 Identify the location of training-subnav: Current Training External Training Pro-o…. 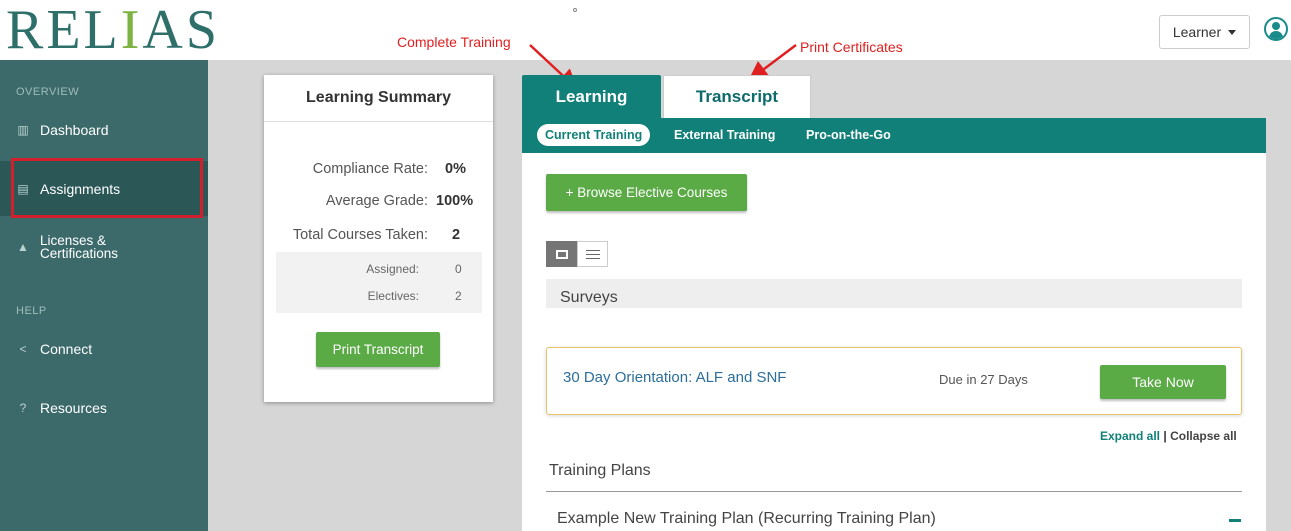
(894, 135).